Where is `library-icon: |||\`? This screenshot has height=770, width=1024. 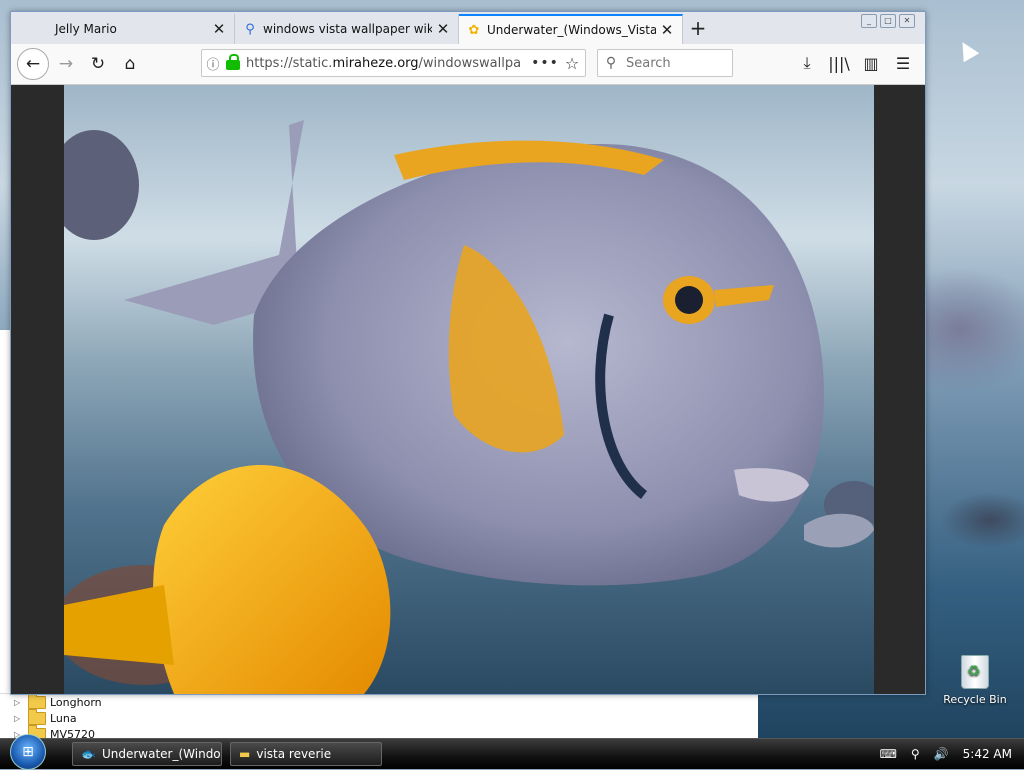 library-icon: |||\ is located at coordinates (839, 63).